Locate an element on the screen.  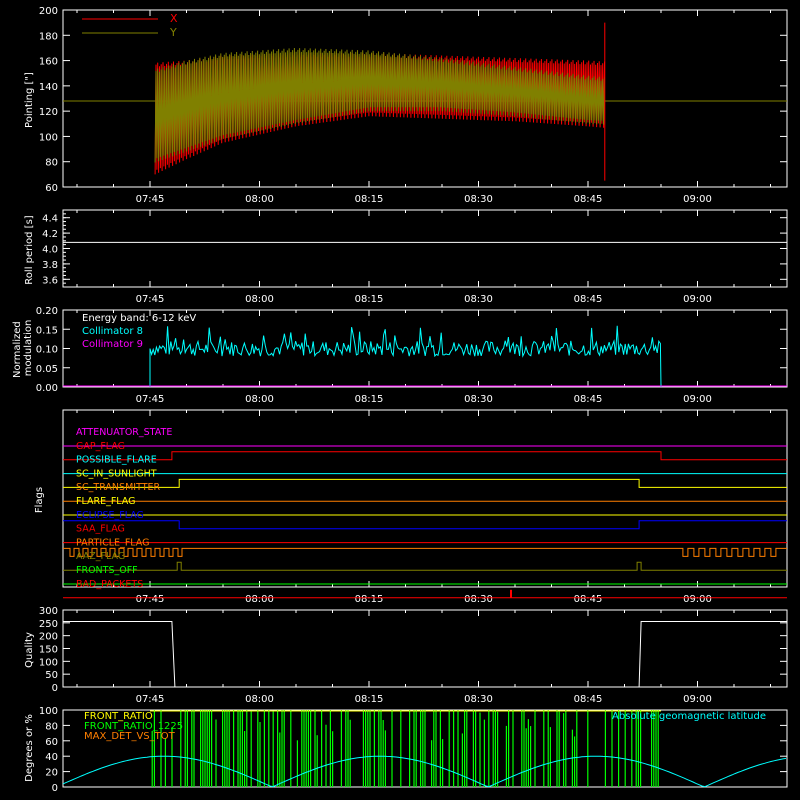
y-tick-label: 120 is located at coordinates (48, 112).